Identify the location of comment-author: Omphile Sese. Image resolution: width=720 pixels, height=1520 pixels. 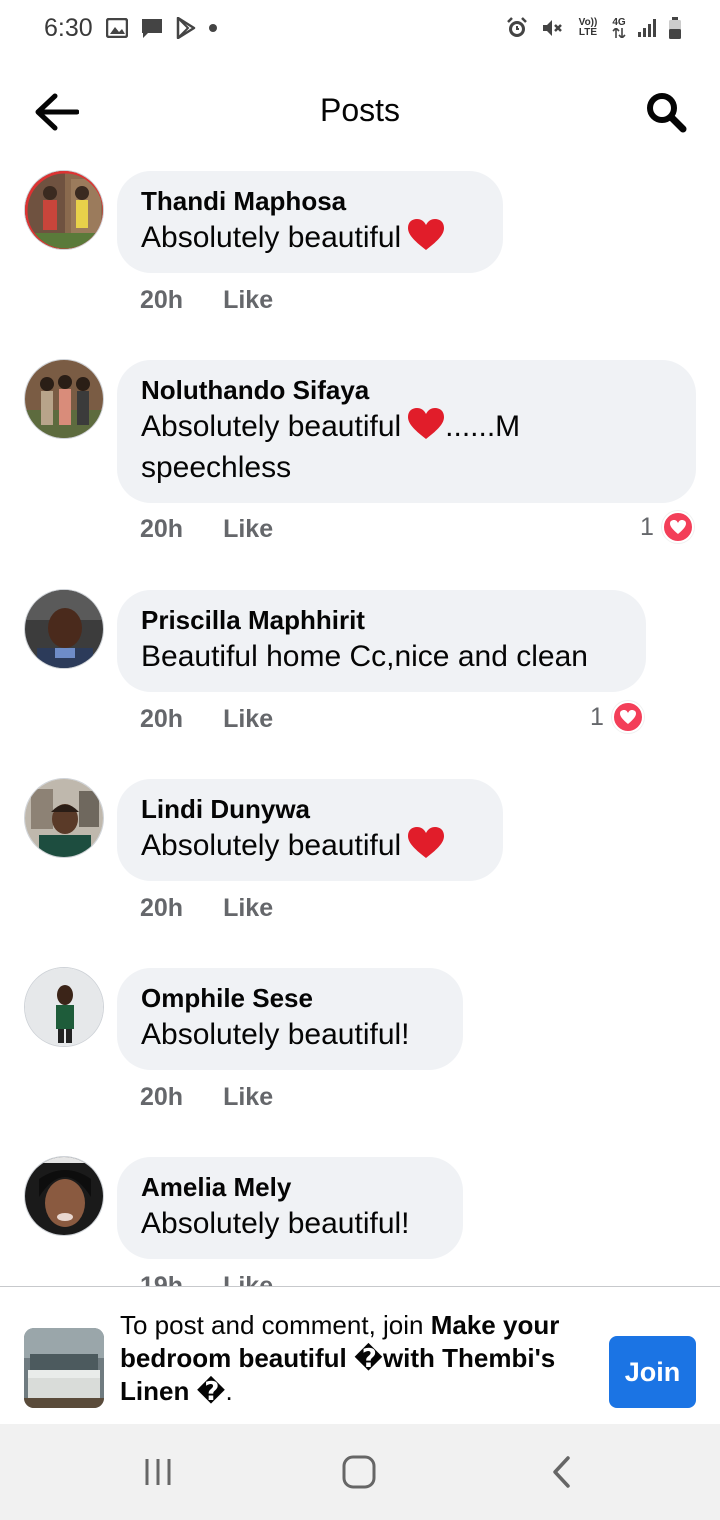
(290, 998).